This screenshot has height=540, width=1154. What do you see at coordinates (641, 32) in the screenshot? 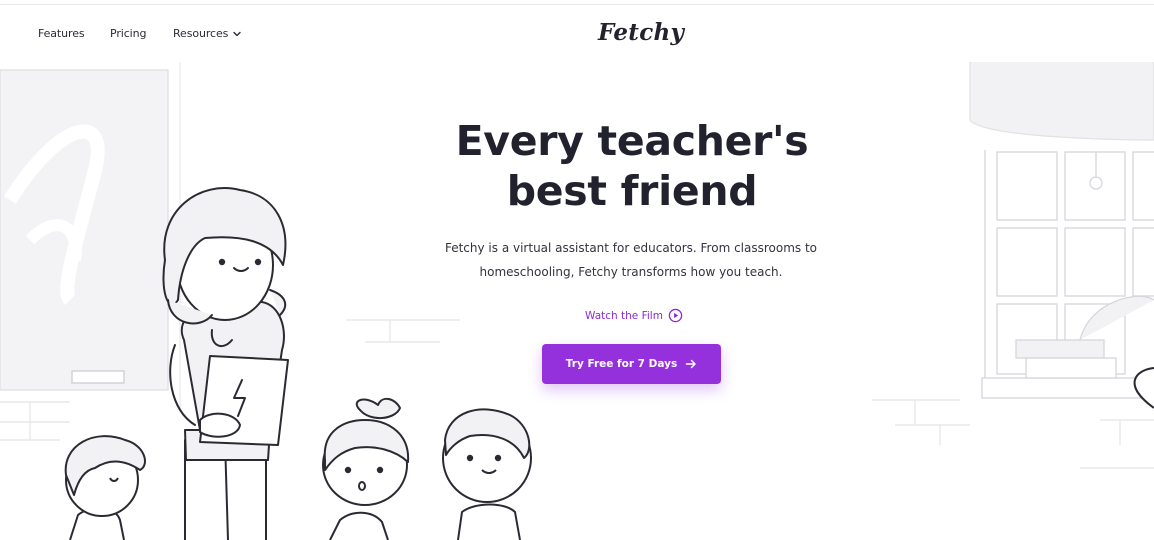
I see `brand-logo: Fetchy` at bounding box center [641, 32].